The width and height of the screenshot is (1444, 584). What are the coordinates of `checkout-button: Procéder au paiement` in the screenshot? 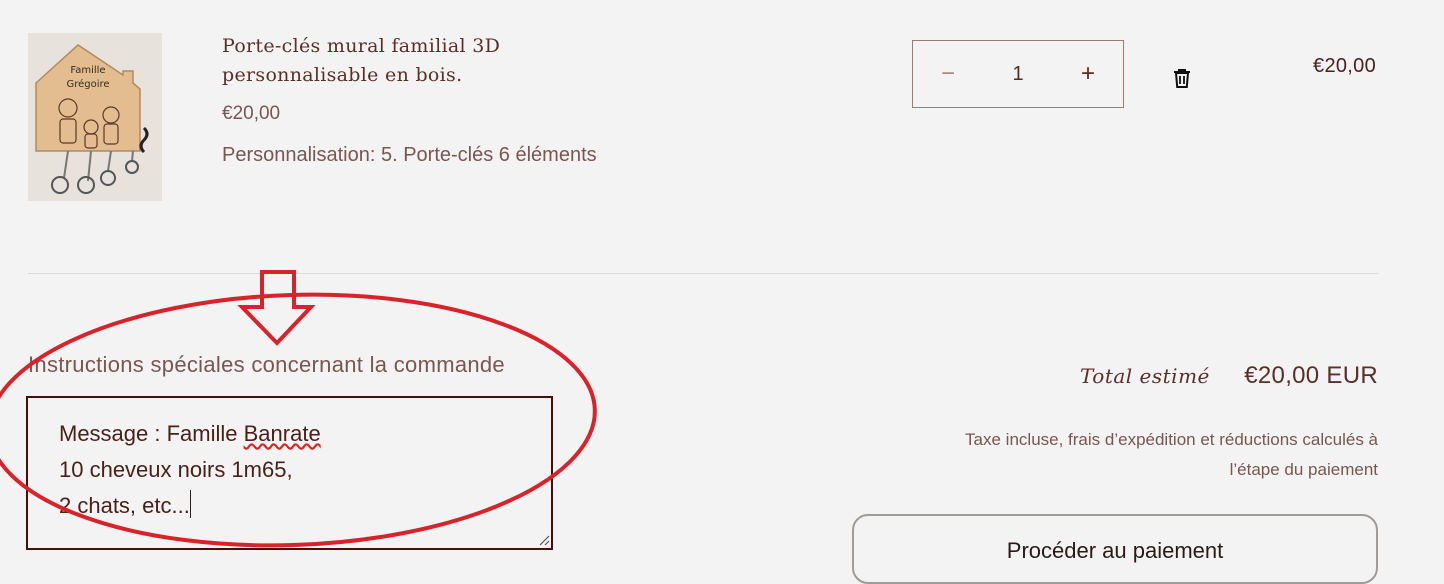 It's located at (1115, 549).